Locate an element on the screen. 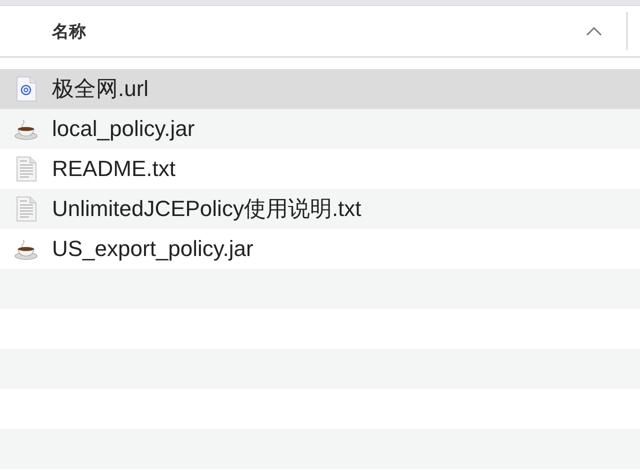 The image size is (640, 470). file-name: US_export_policy.jar is located at coordinates (153, 249).